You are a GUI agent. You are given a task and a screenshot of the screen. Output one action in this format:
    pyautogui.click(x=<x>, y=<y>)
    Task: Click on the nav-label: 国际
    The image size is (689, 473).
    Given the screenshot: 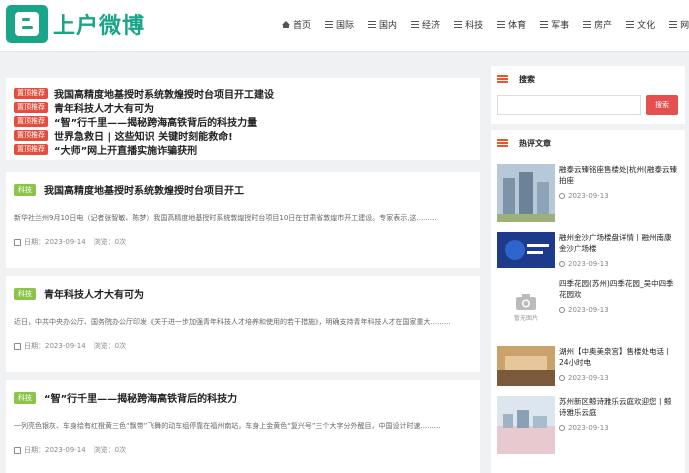 What is the action you would take?
    pyautogui.click(x=345, y=26)
    